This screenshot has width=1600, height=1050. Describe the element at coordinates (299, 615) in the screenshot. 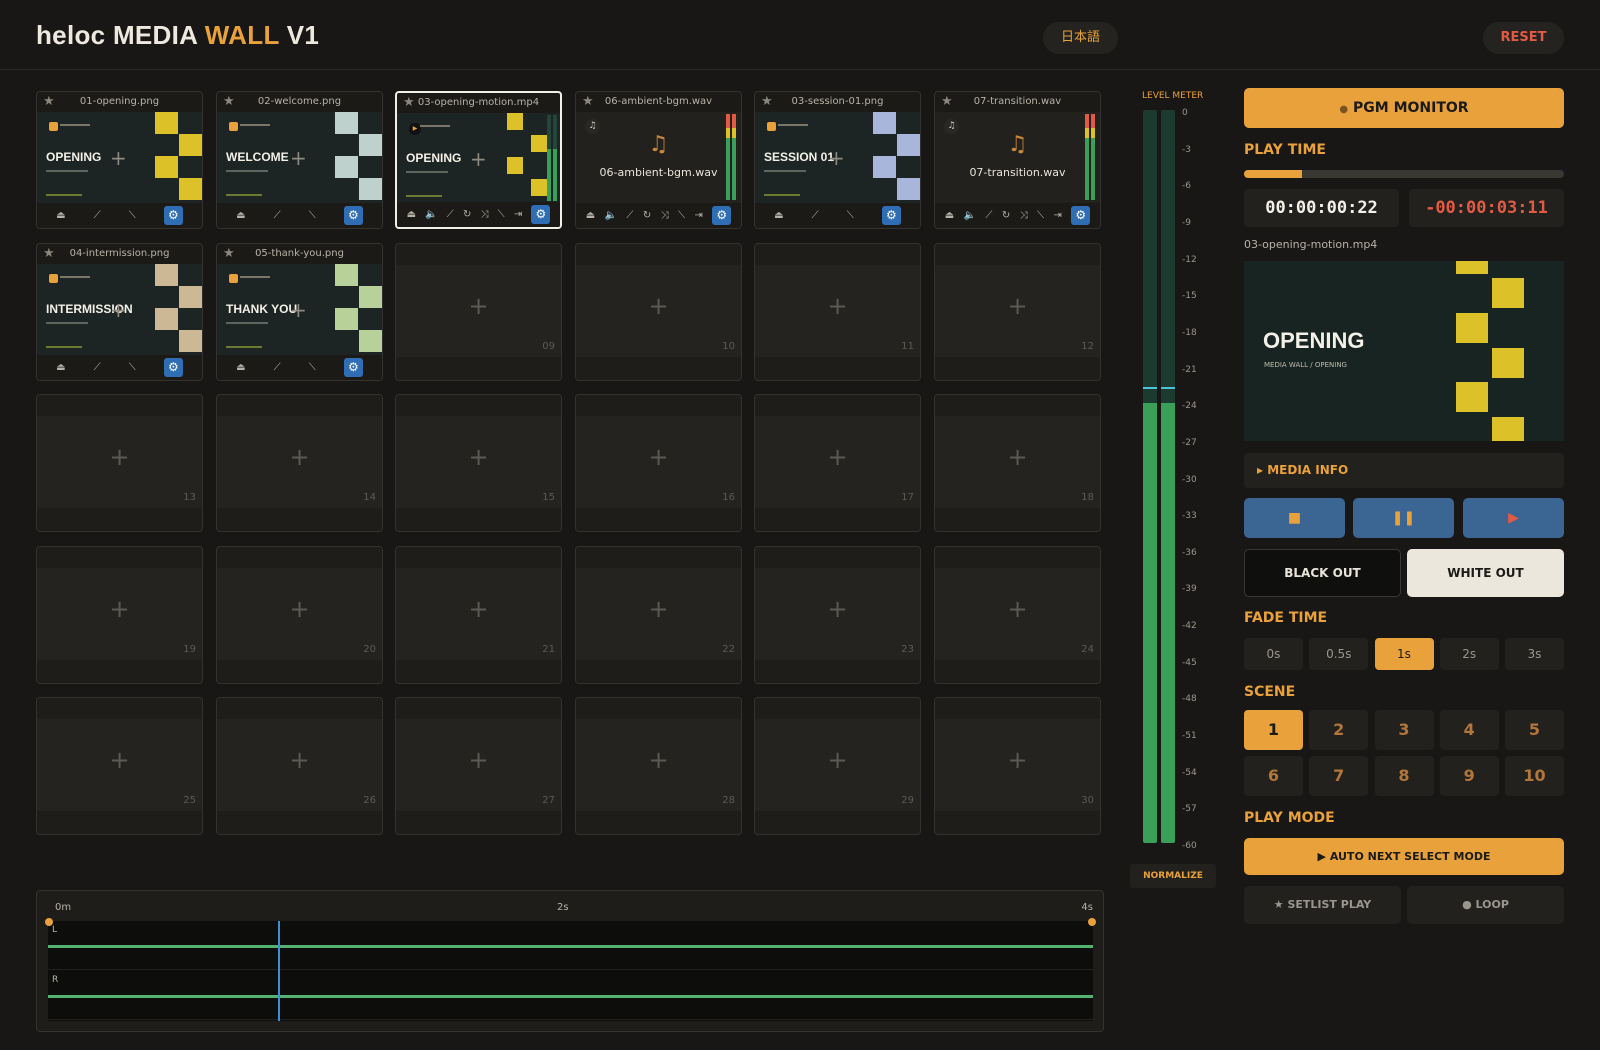

I see `media-slot-empty: +20` at that location.